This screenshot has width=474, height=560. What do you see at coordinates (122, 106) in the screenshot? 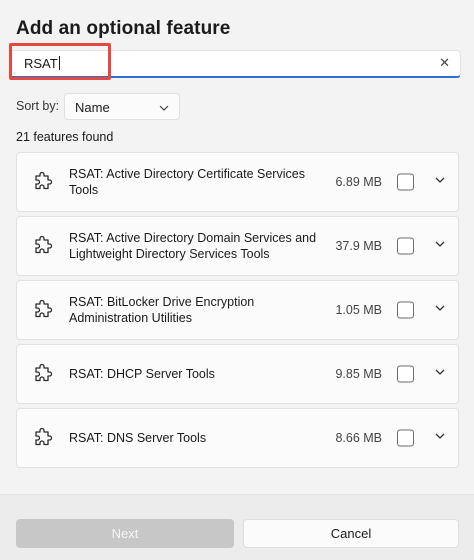
I see `sort-dropdown: Name` at bounding box center [122, 106].